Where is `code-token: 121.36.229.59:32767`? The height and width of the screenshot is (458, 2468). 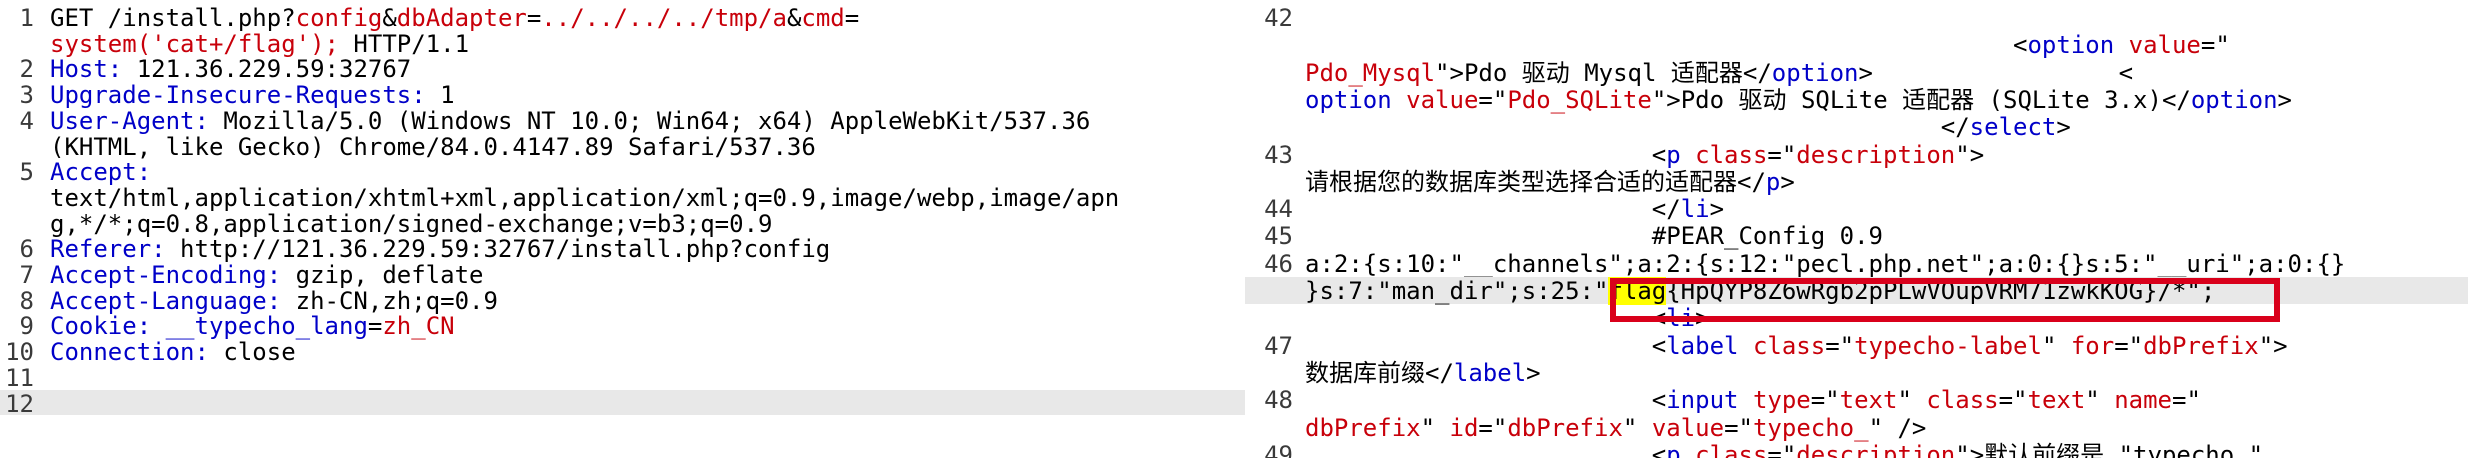
code-token: 121.36.229.59:32767 is located at coordinates (267, 69).